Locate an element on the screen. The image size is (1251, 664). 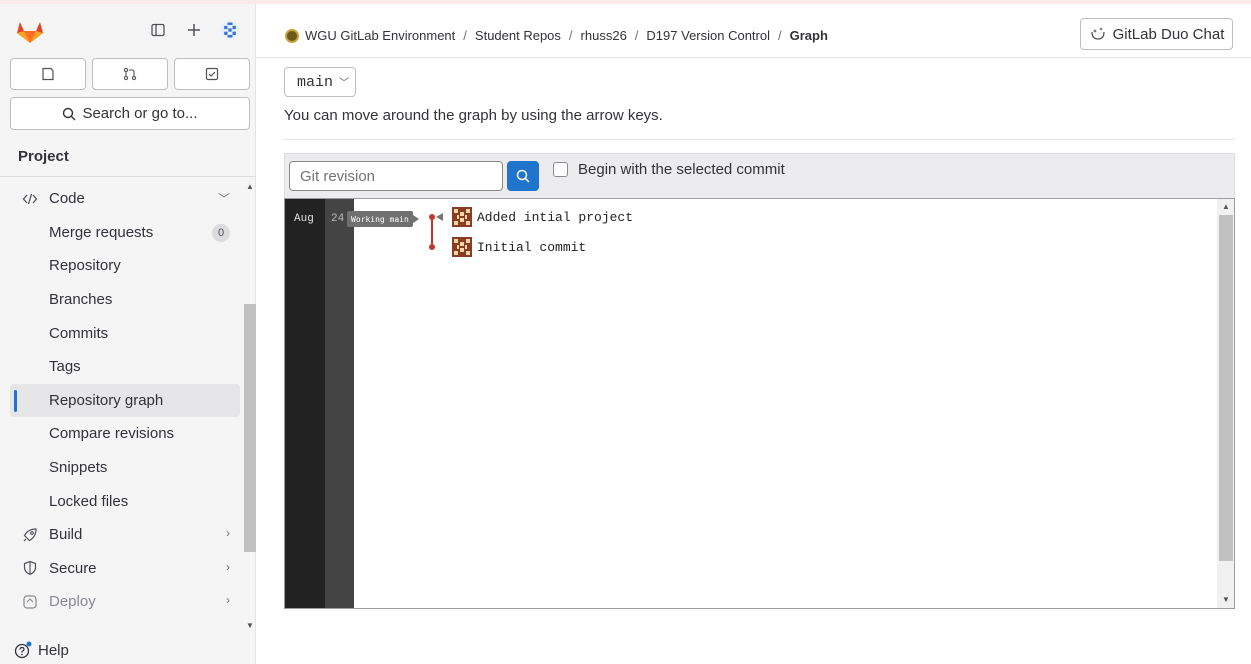
count-badge: 0 is located at coordinates (221, 232).